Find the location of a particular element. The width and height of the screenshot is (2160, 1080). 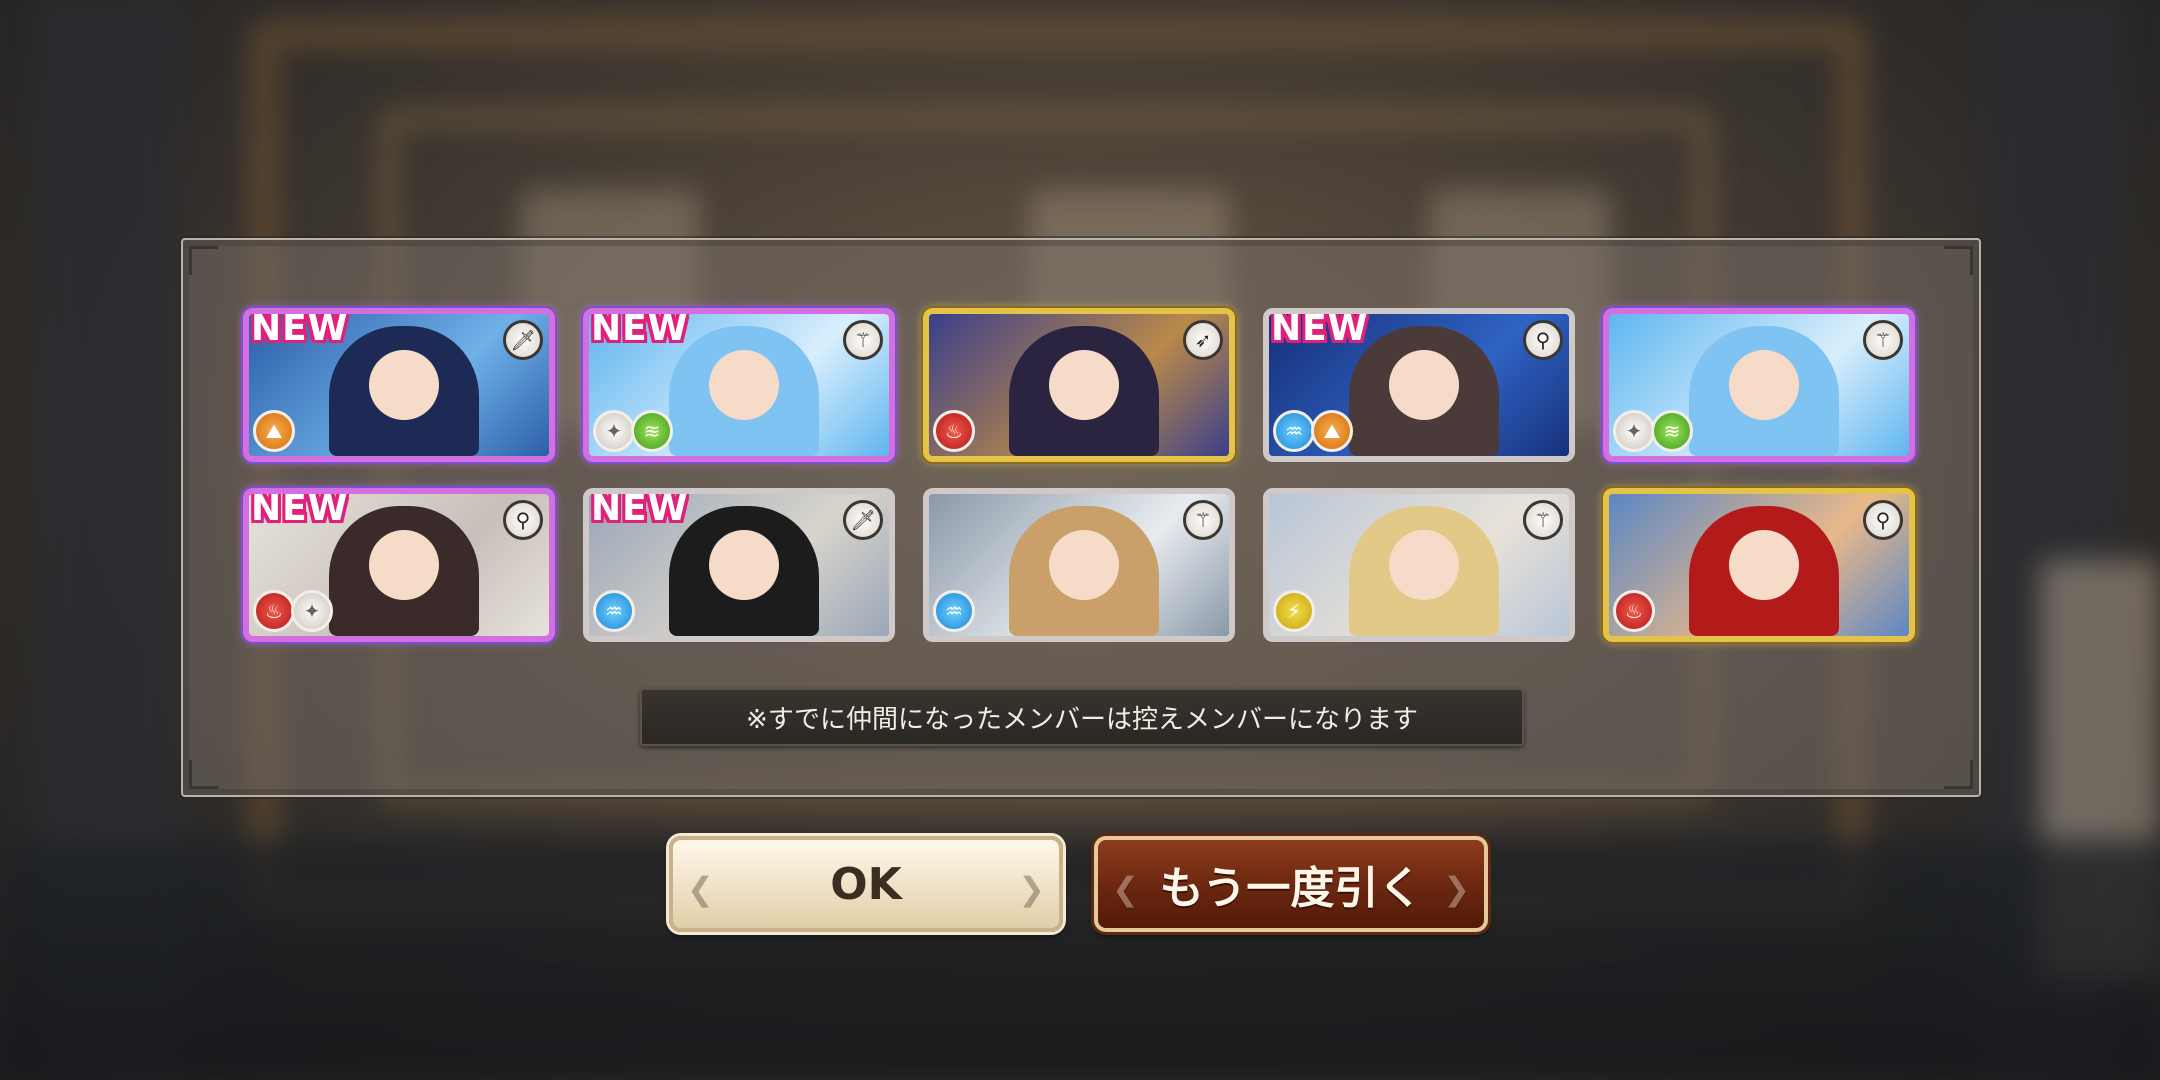

result-card: NEW 🗡 ♒ is located at coordinates (739, 565).